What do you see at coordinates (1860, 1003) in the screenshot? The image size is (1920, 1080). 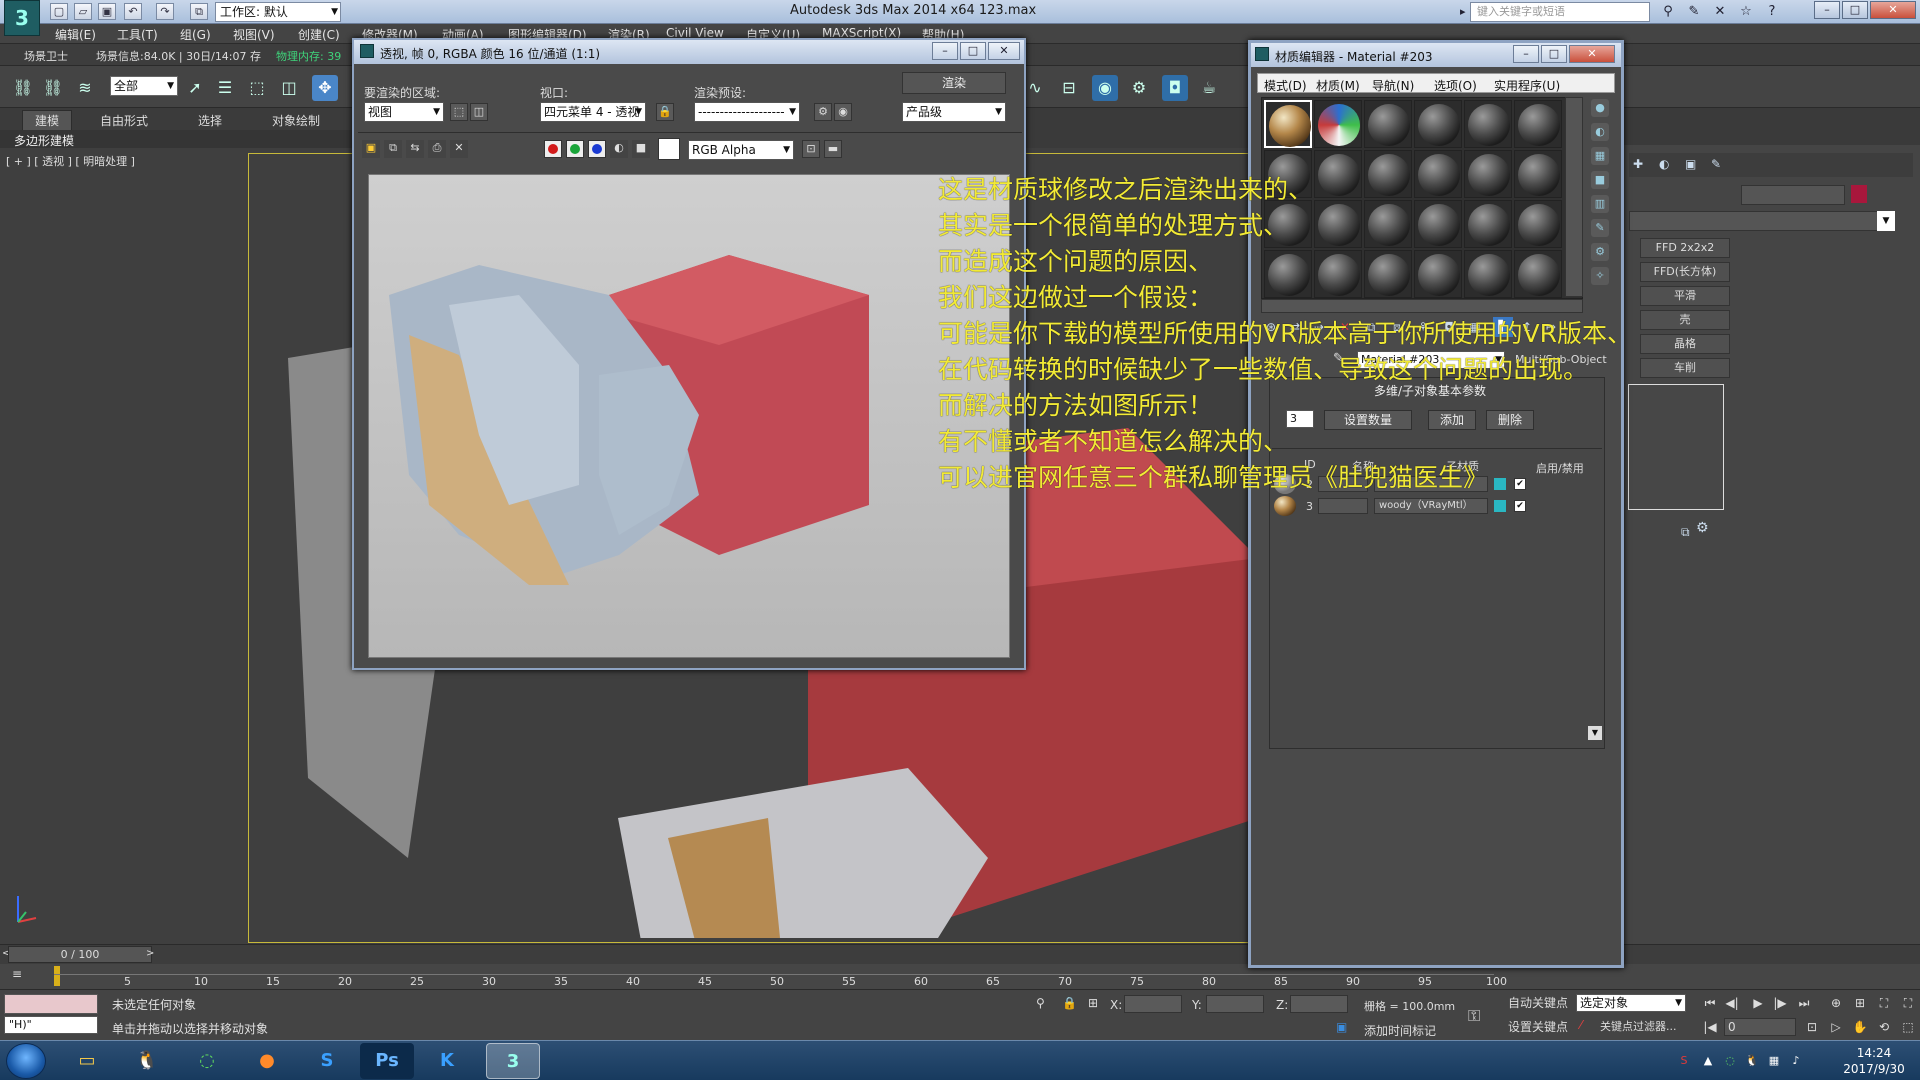 I see `zoom-all-icon: ⊞` at bounding box center [1860, 1003].